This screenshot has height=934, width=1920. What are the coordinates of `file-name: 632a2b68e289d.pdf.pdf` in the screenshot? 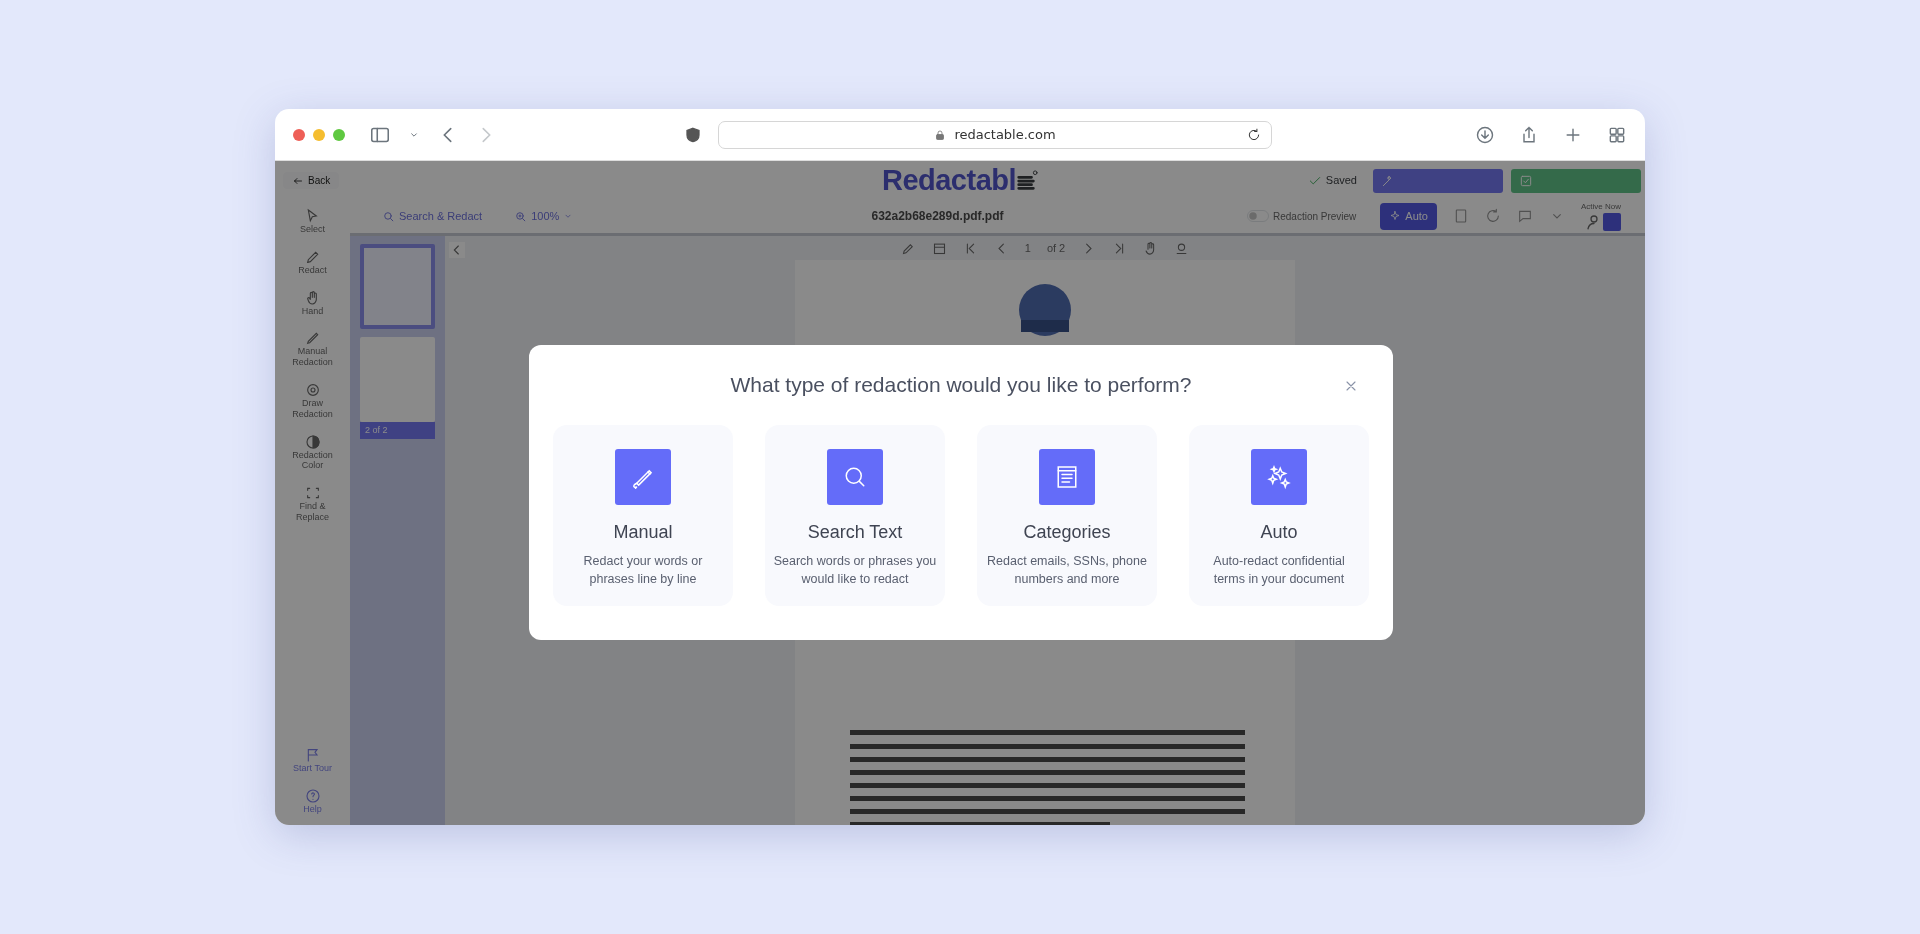 It's located at (937, 217).